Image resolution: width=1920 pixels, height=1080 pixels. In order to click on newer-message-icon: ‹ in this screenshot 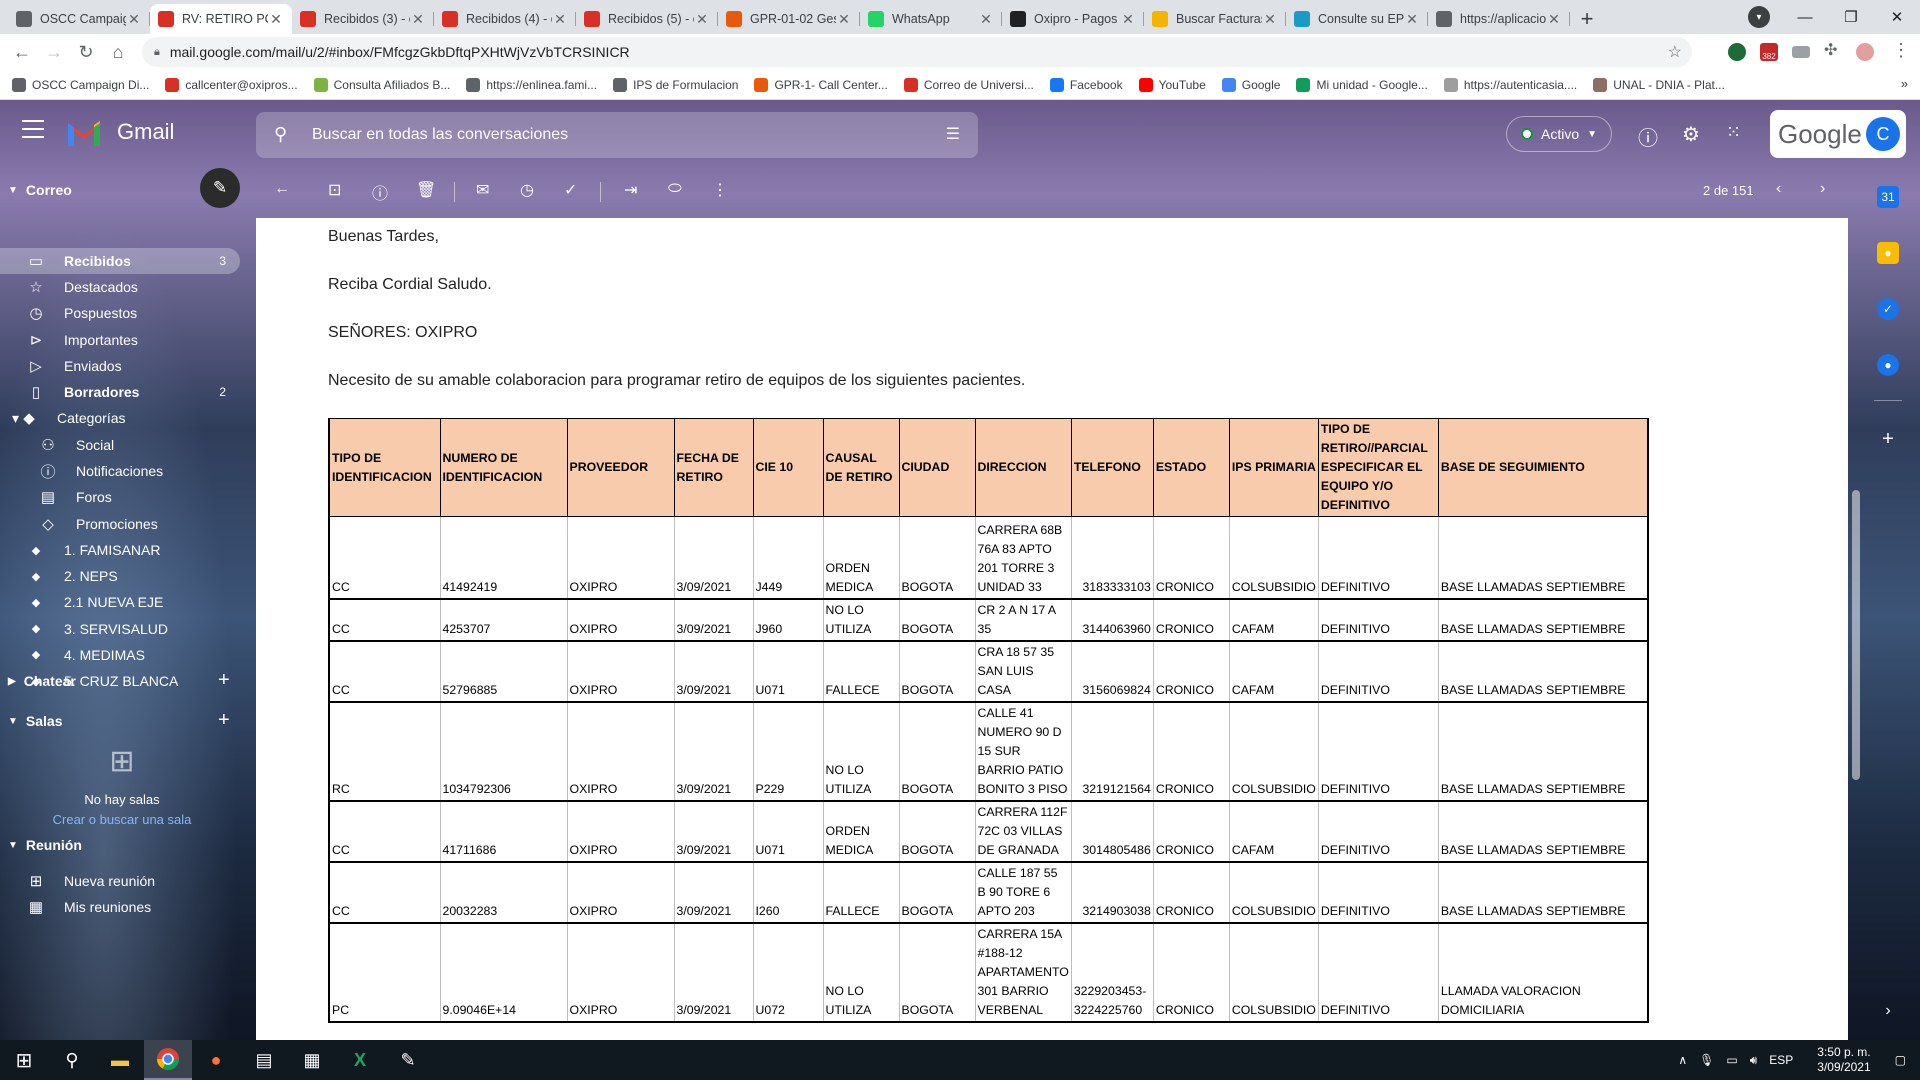, I will do `click(1778, 189)`.